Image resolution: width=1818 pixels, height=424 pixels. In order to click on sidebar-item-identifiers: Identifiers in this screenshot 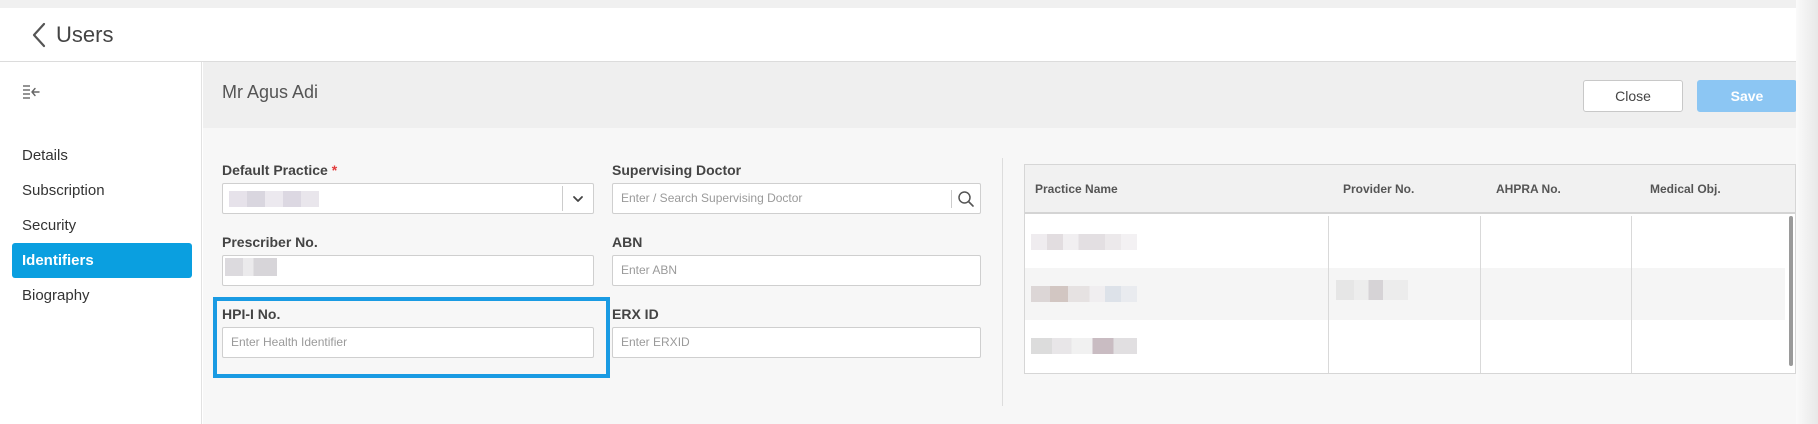, I will do `click(102, 260)`.